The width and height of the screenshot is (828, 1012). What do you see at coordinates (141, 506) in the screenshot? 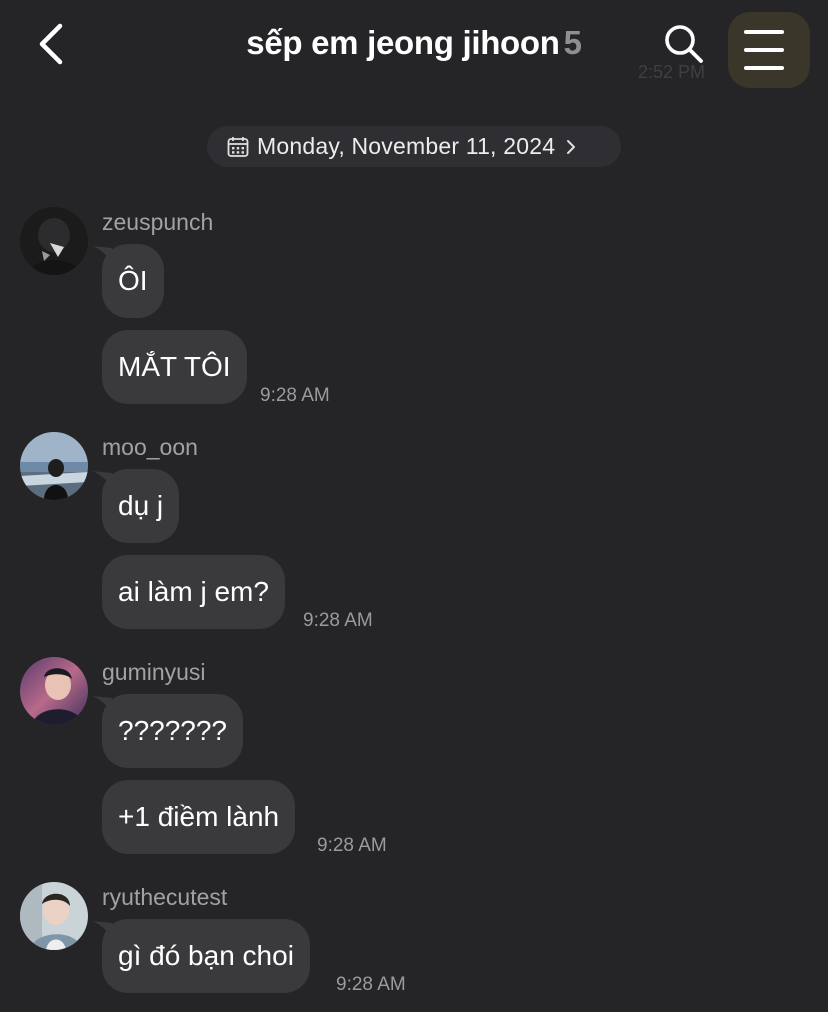
I see `message-bubble: dụ j` at bounding box center [141, 506].